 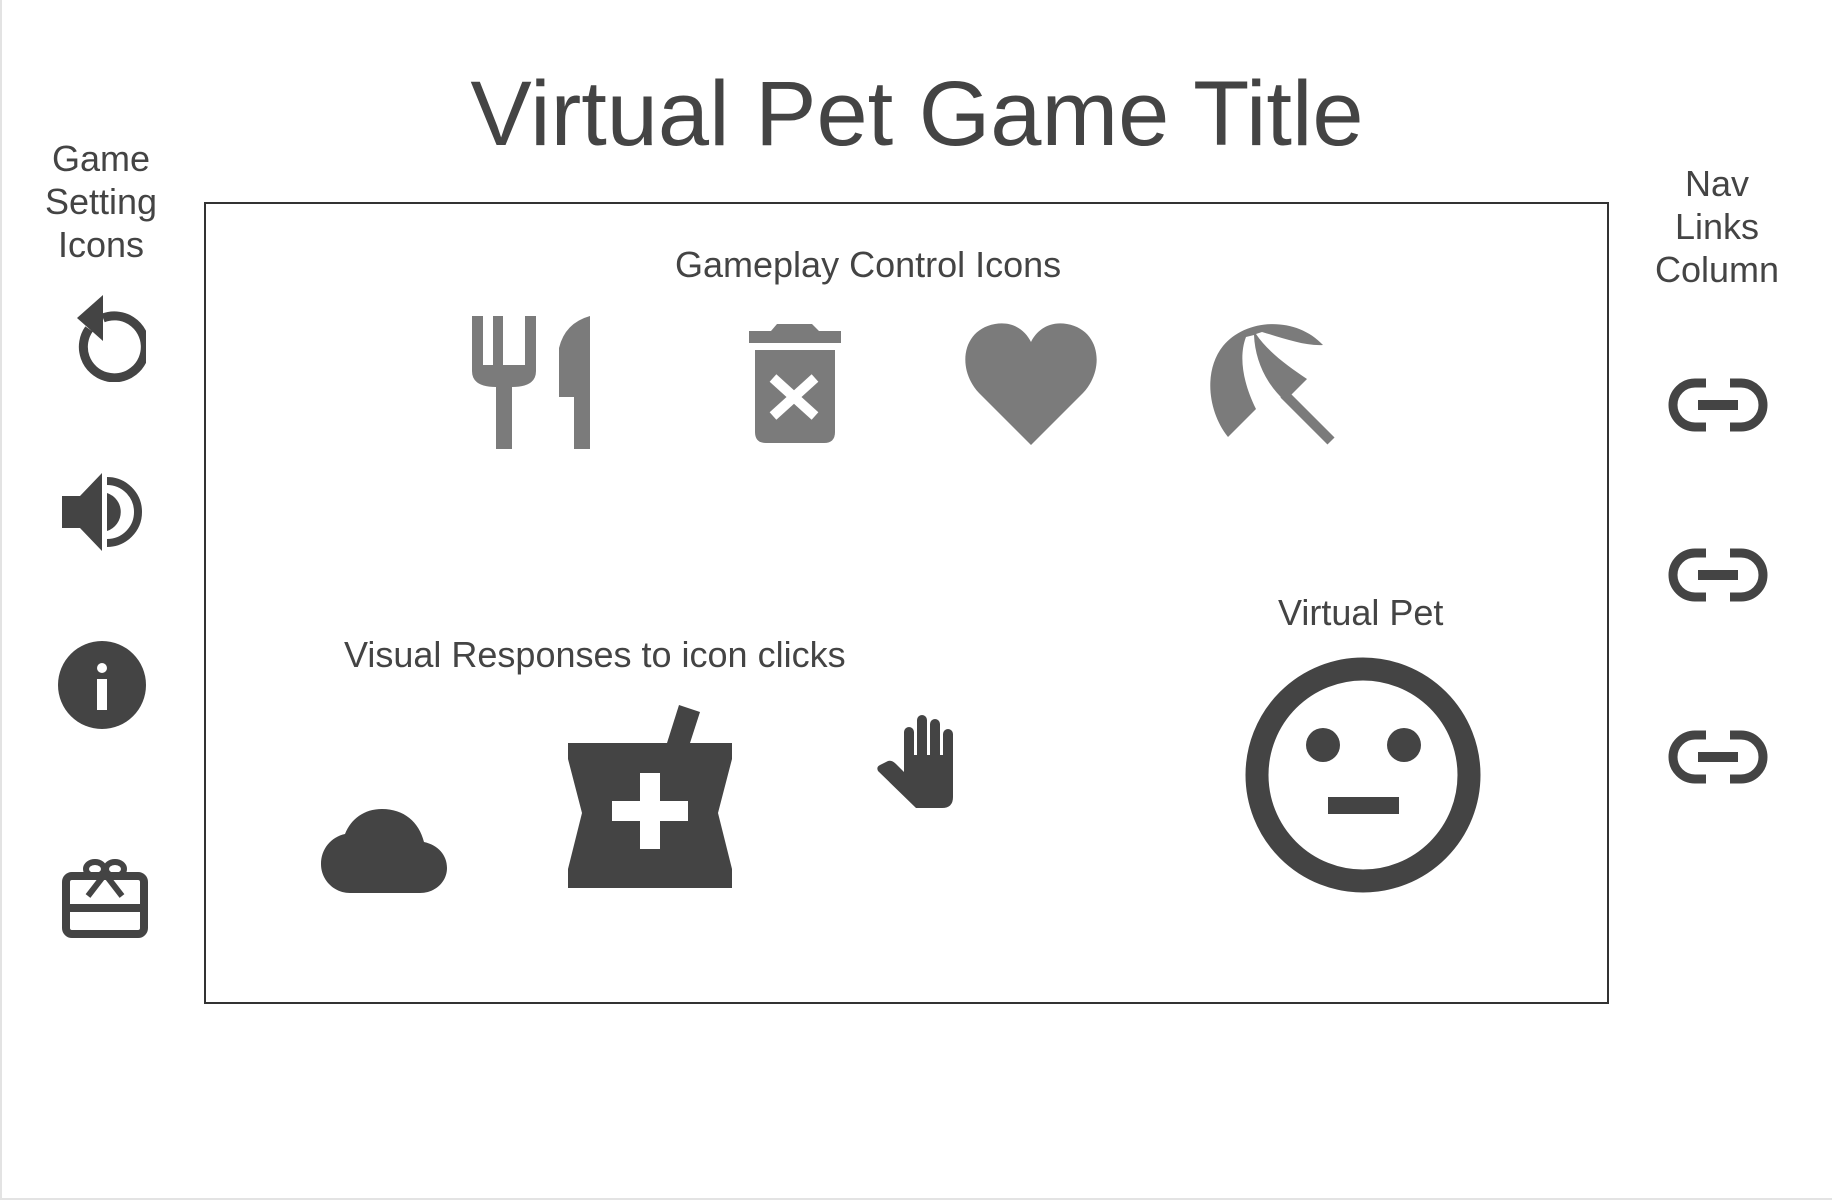 I want to click on nav-column-label: Nav Links Column, so click(x=1717, y=226).